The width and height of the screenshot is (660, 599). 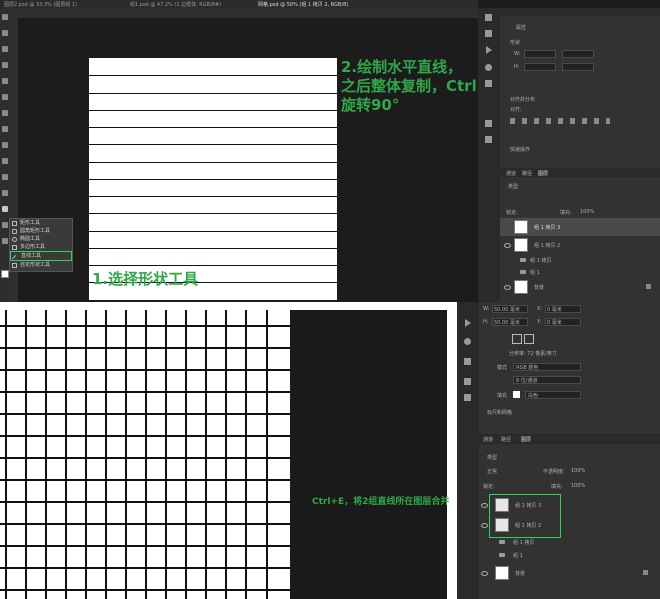 What do you see at coordinates (5, 33) in the screenshot?
I see `marquee-tool-icon` at bounding box center [5, 33].